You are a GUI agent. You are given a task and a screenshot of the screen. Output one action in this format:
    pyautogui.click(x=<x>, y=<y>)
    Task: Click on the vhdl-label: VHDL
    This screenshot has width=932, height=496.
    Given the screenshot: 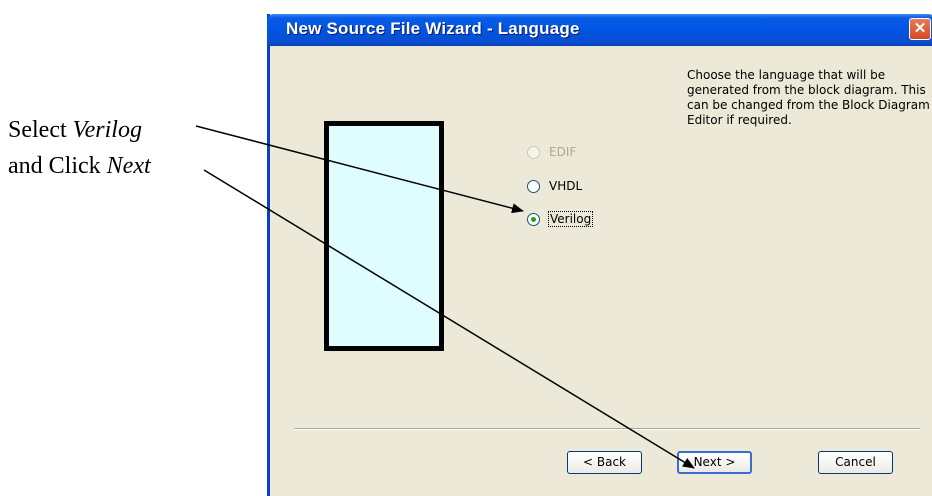 What is the action you would take?
    pyautogui.click(x=565, y=186)
    